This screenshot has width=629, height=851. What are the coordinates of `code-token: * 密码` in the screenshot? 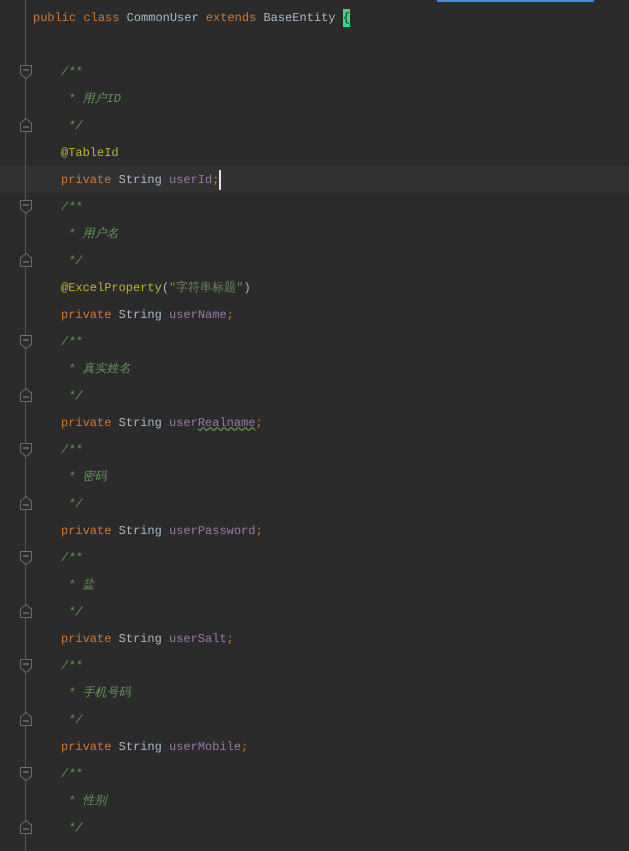 It's located at (87, 477).